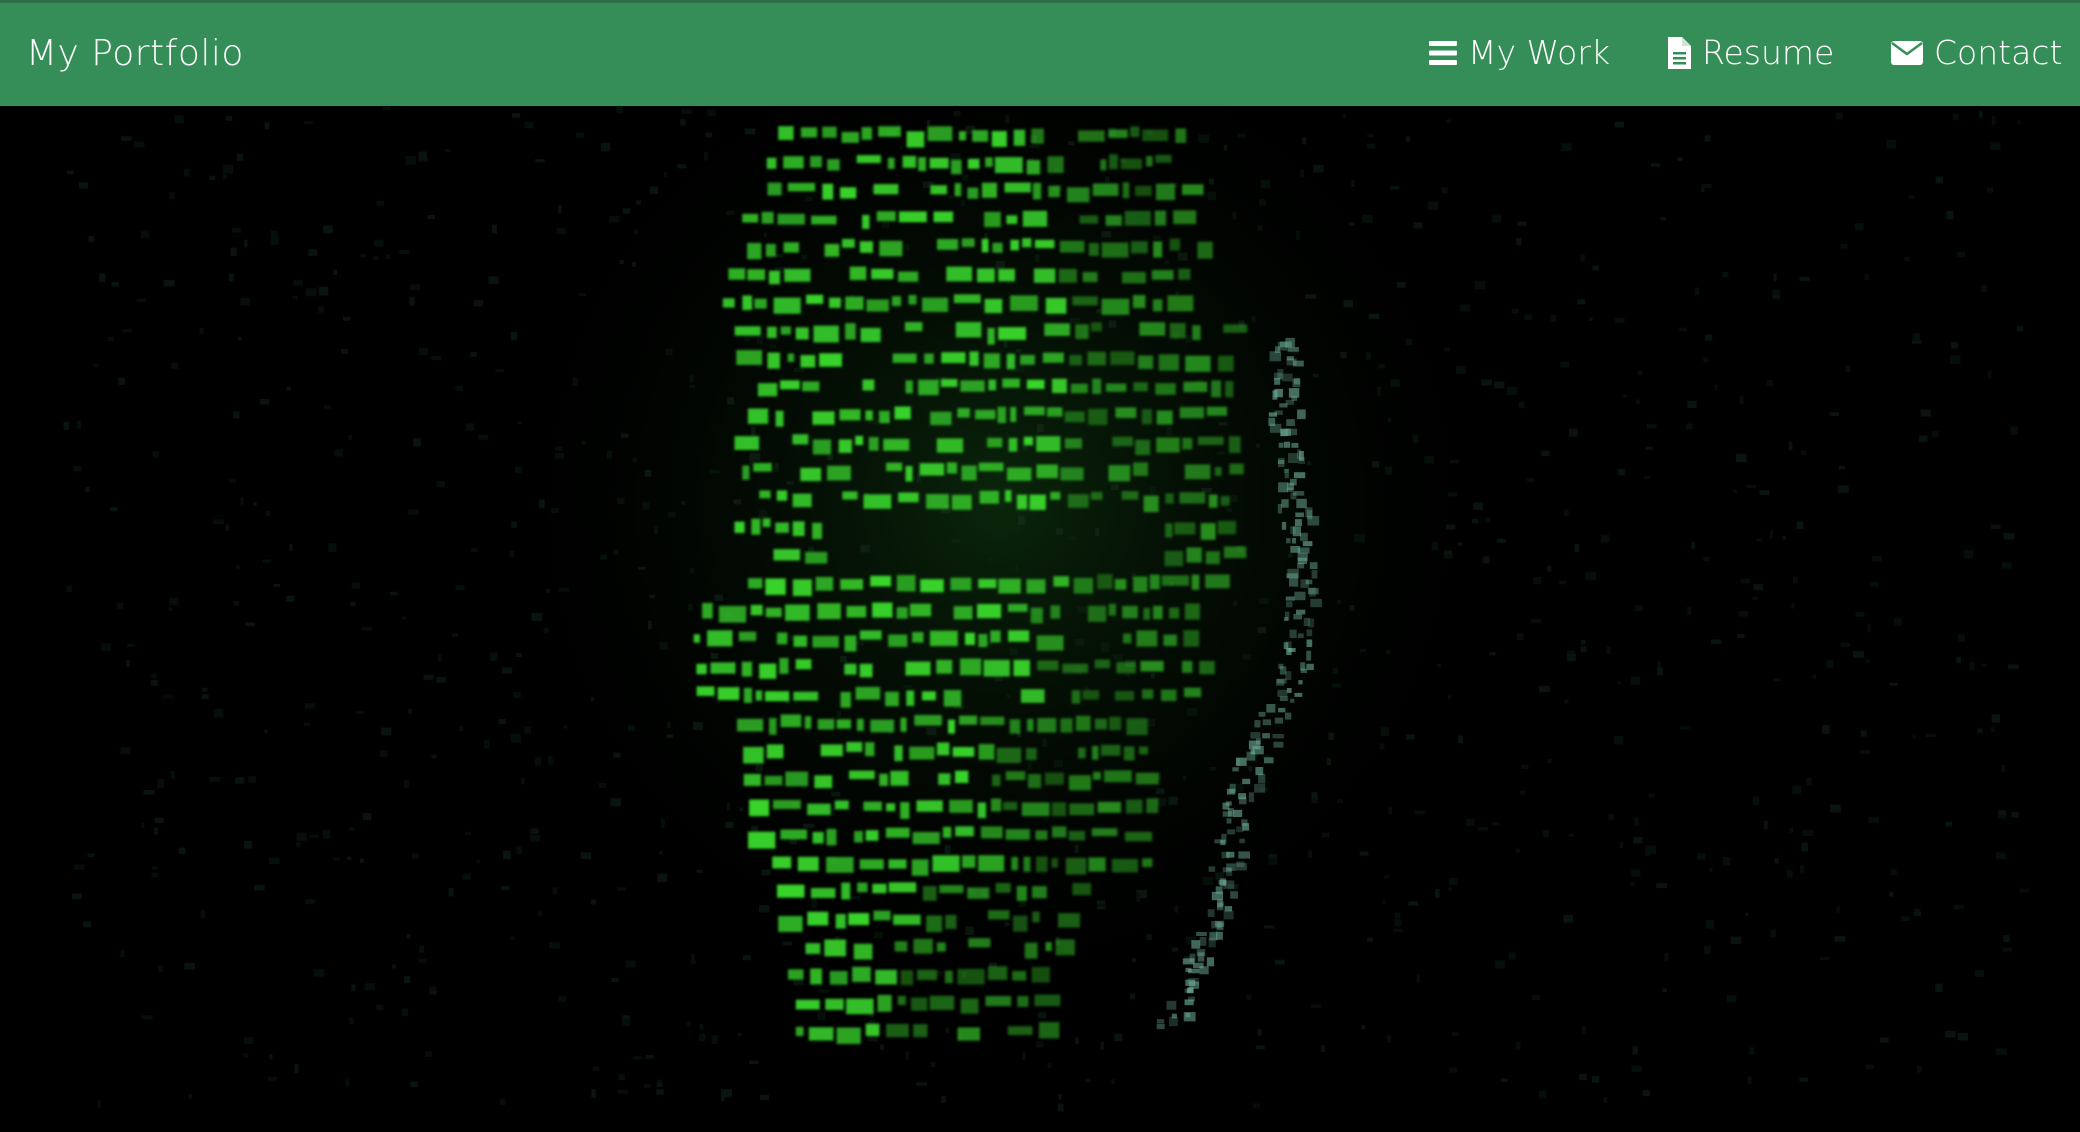  I want to click on nav-link-label: Resume, so click(1768, 52).